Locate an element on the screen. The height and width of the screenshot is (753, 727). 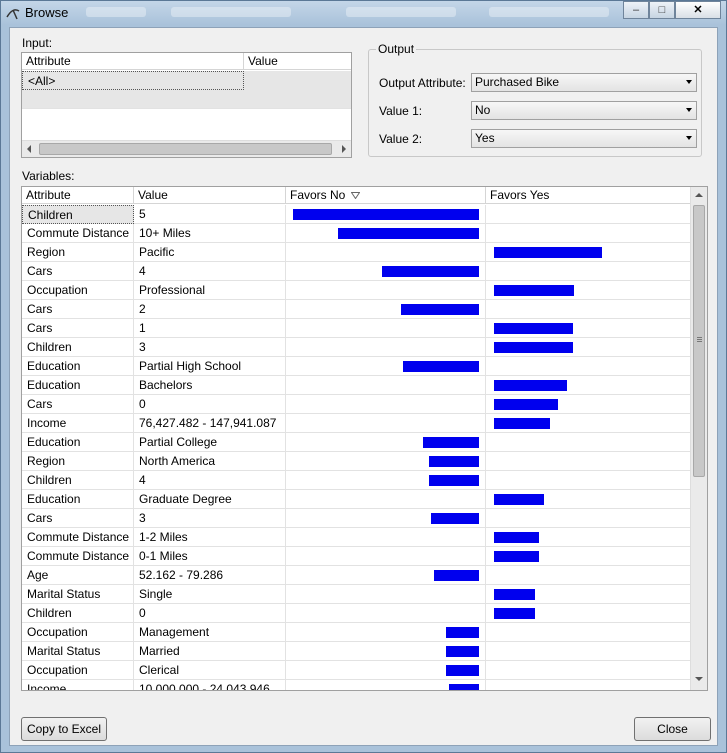
copy-to-excel-button: Copy to Excel is located at coordinates (64, 729).